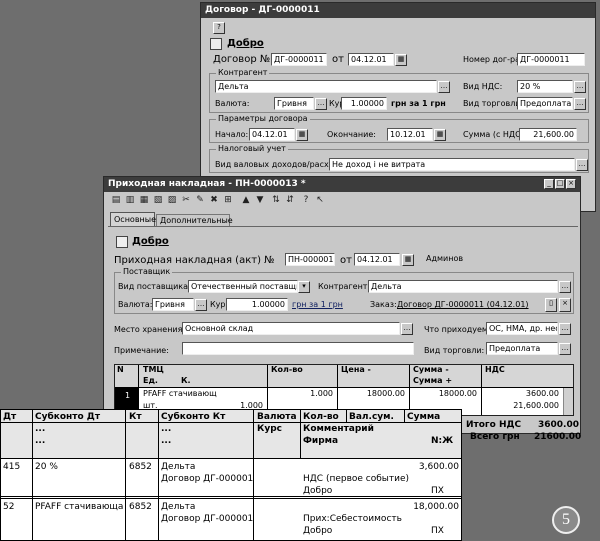  What do you see at coordinates (304, 287) in the screenshot?
I see `supplier-type-dropdown: ▾` at bounding box center [304, 287].